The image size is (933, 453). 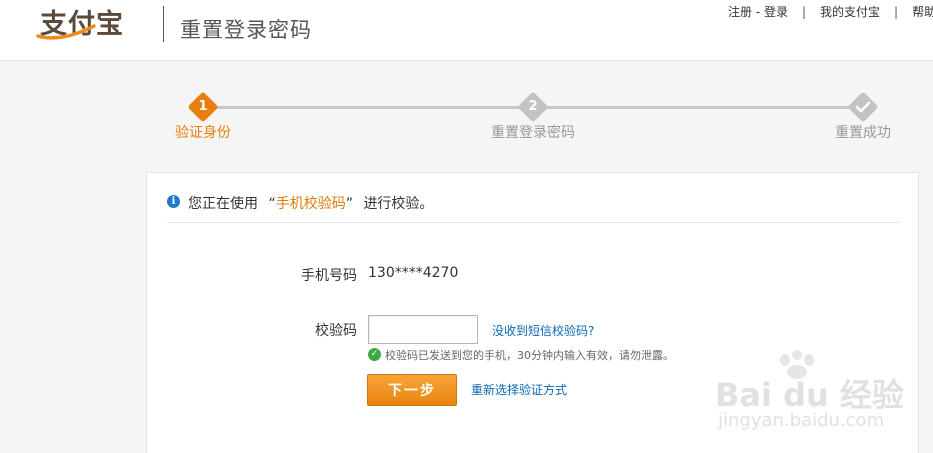 What do you see at coordinates (246, 30) in the screenshot?
I see `page-title: 重置登录密码` at bounding box center [246, 30].